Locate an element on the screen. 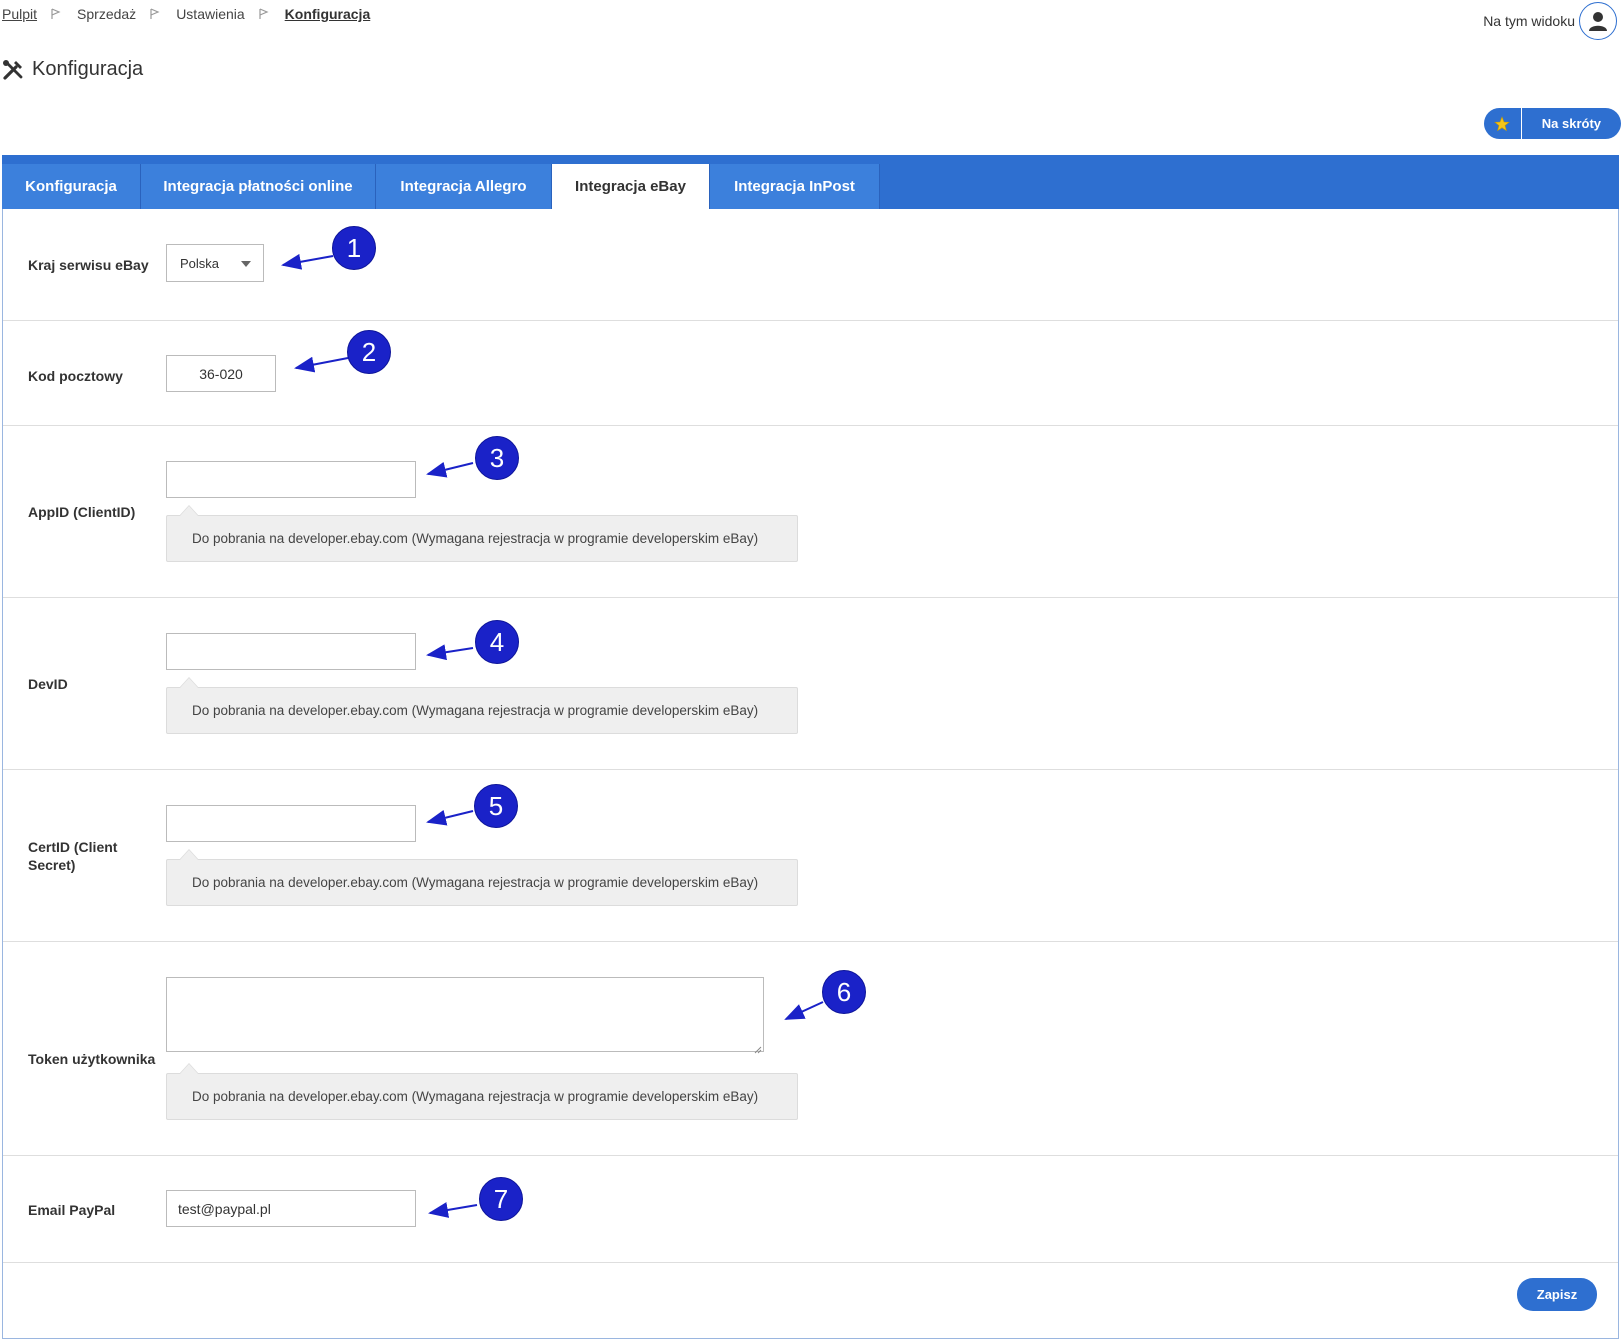 Image resolution: width=1623 pixels, height=1339 pixels. marker-5: 5 is located at coordinates (496, 806).